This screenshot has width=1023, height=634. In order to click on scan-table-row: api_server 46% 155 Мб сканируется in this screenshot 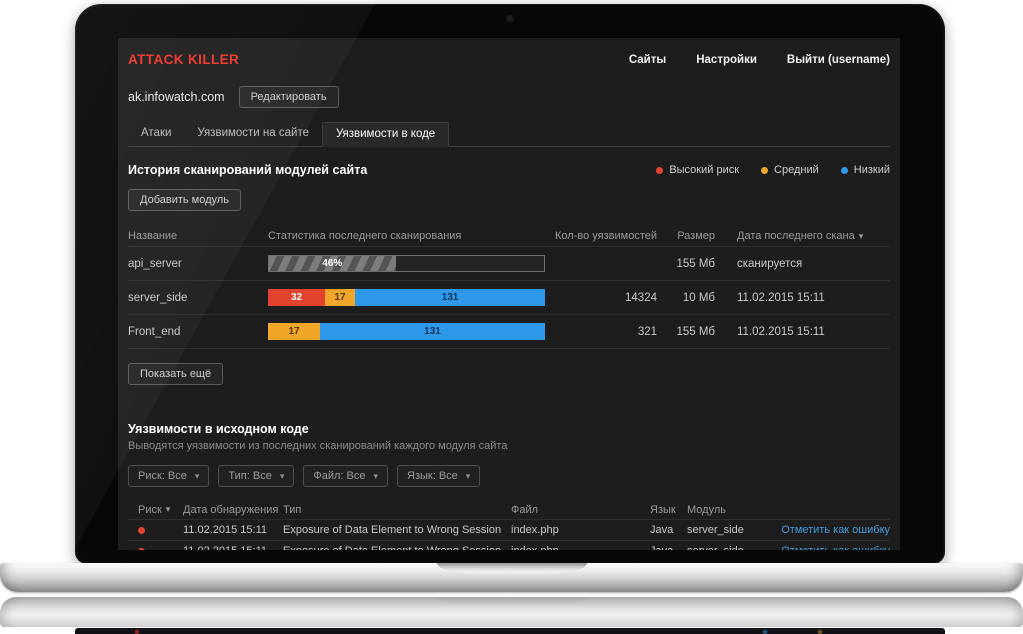, I will do `click(509, 264)`.